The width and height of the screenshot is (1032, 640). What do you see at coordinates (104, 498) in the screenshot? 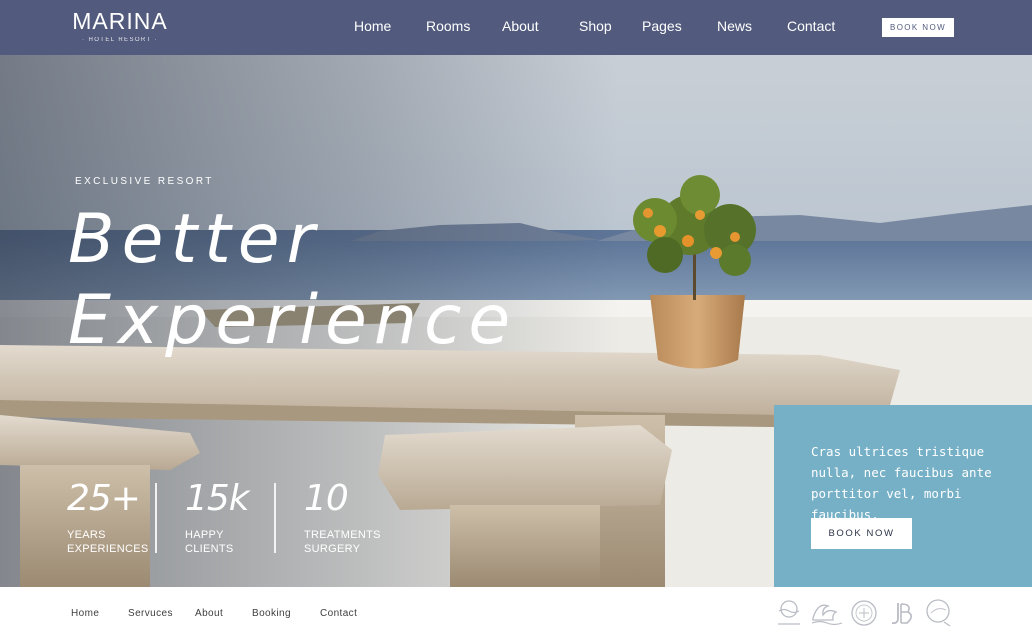
I see `stat-years-value: 25+` at bounding box center [104, 498].